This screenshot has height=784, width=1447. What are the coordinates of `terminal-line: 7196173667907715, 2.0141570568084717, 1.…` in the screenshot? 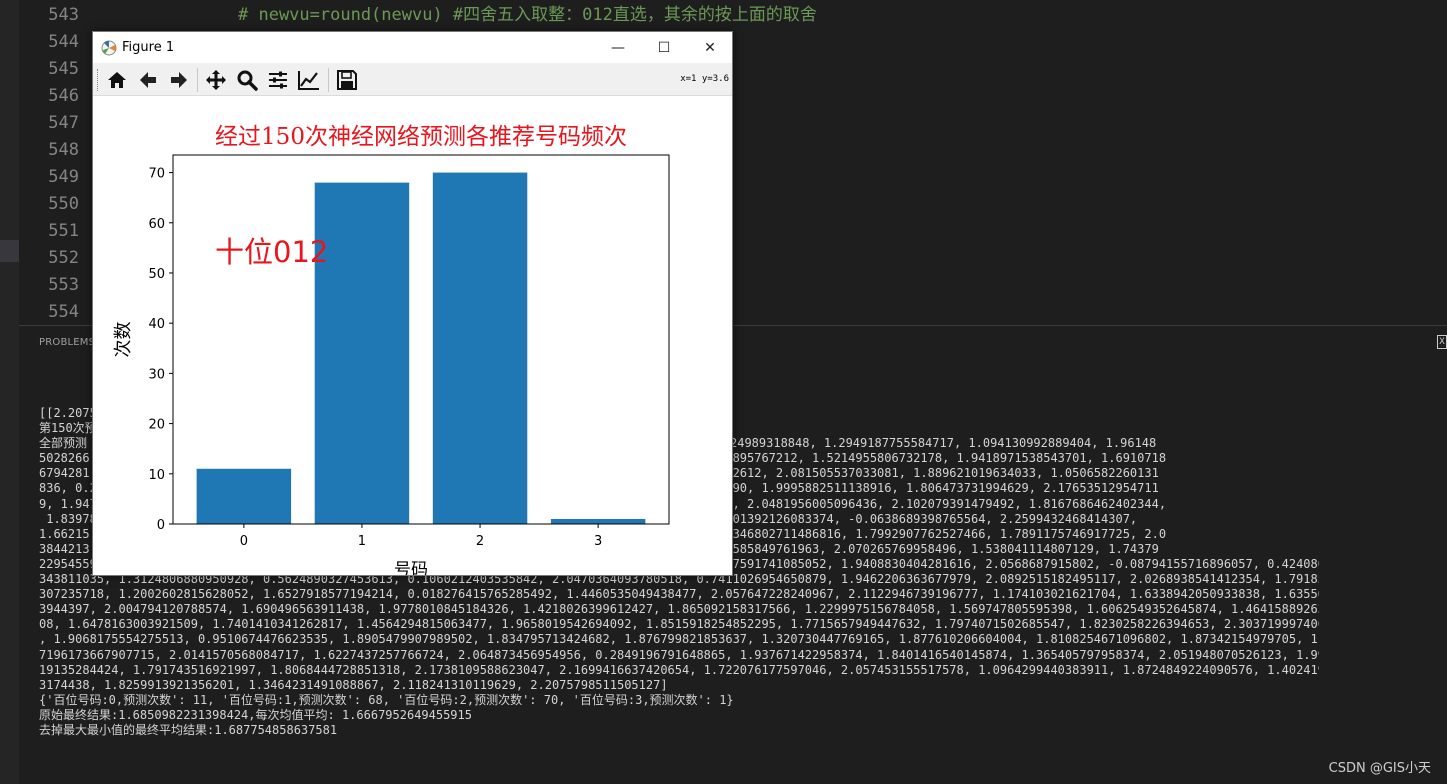 It's located at (679, 654).